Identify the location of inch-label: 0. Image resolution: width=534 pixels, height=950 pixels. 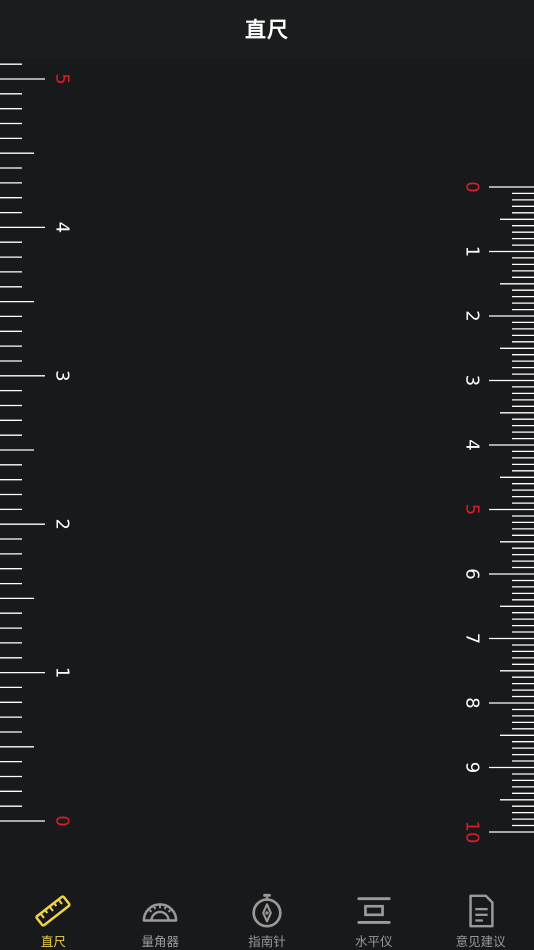
(62, 820).